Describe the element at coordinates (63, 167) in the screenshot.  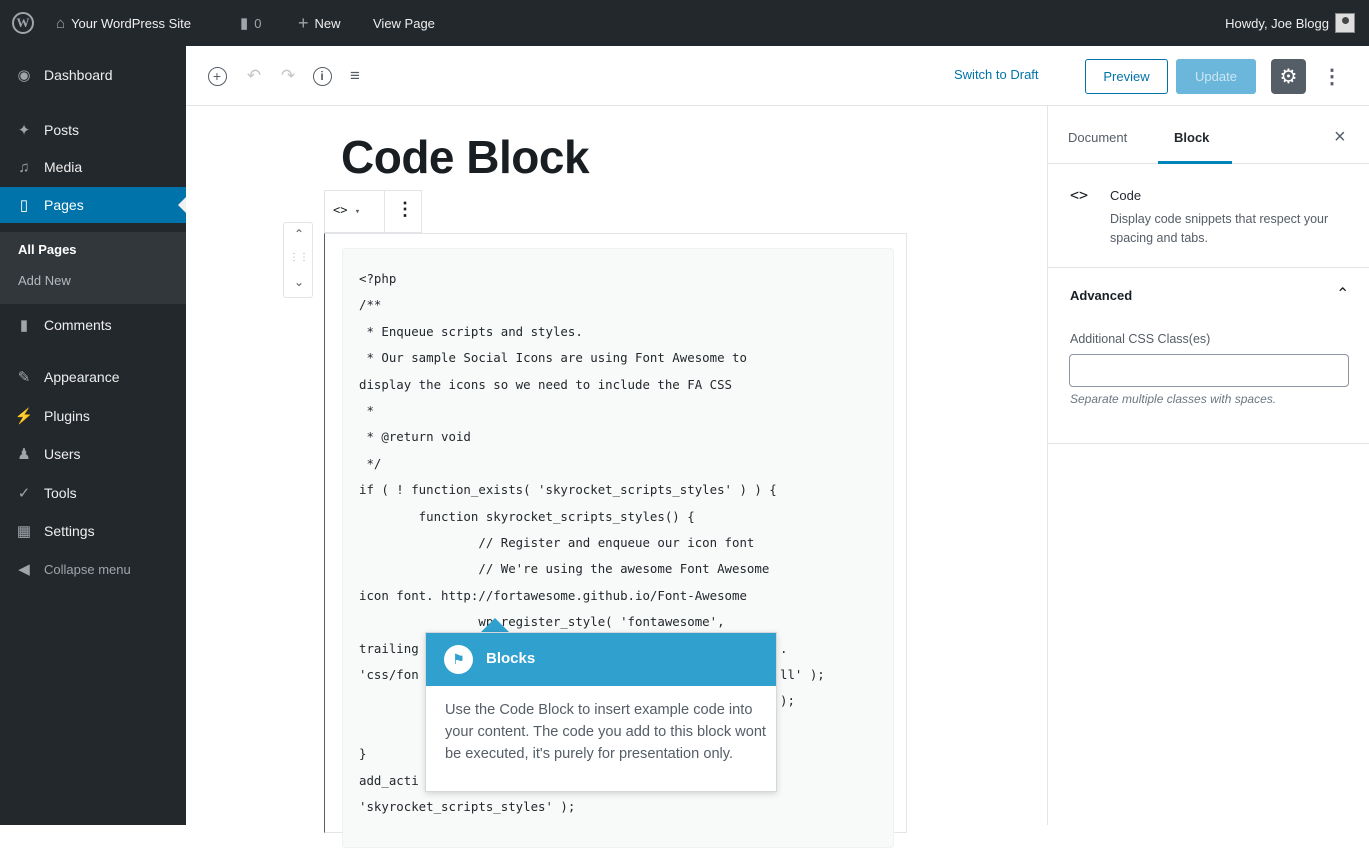
I see `sidebar-item-label: Media` at that location.